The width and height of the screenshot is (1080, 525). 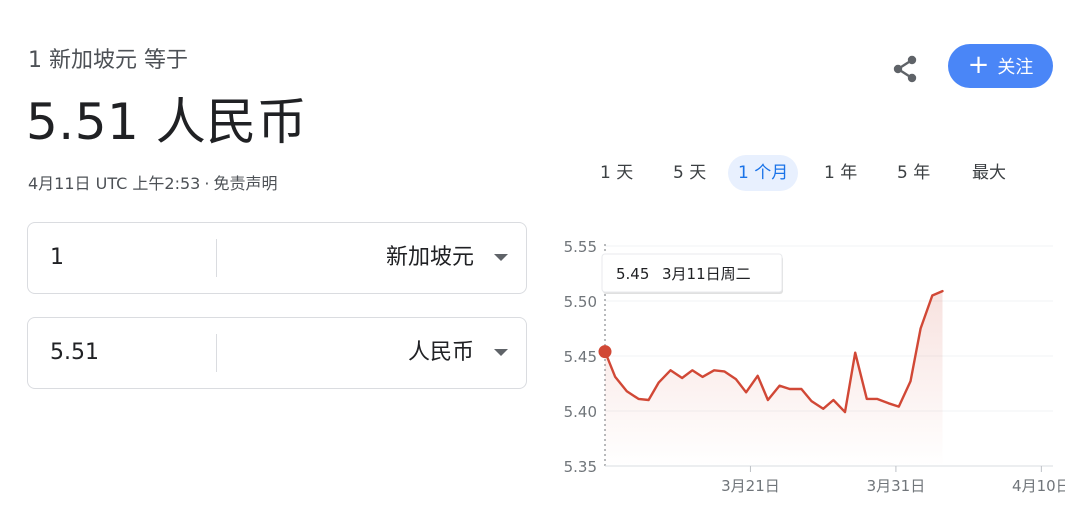 What do you see at coordinates (580, 412) in the screenshot?
I see `y-tick-label: 5.40` at bounding box center [580, 412].